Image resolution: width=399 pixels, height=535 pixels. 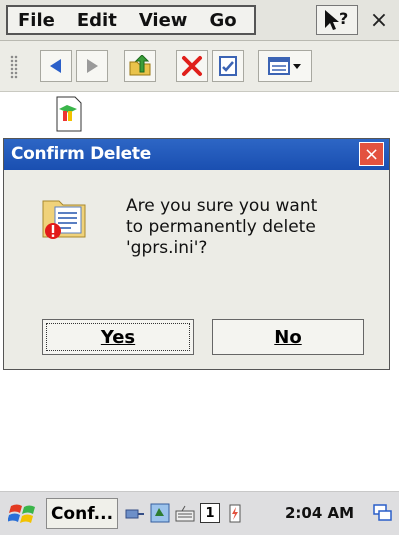 I want to click on dialog-title: Confirm Delete, so click(x=81, y=154).